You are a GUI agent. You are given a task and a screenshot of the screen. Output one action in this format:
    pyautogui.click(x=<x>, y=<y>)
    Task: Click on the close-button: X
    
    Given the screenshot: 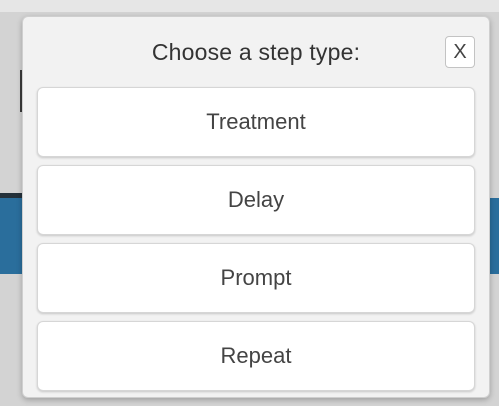 What is the action you would take?
    pyautogui.click(x=460, y=52)
    